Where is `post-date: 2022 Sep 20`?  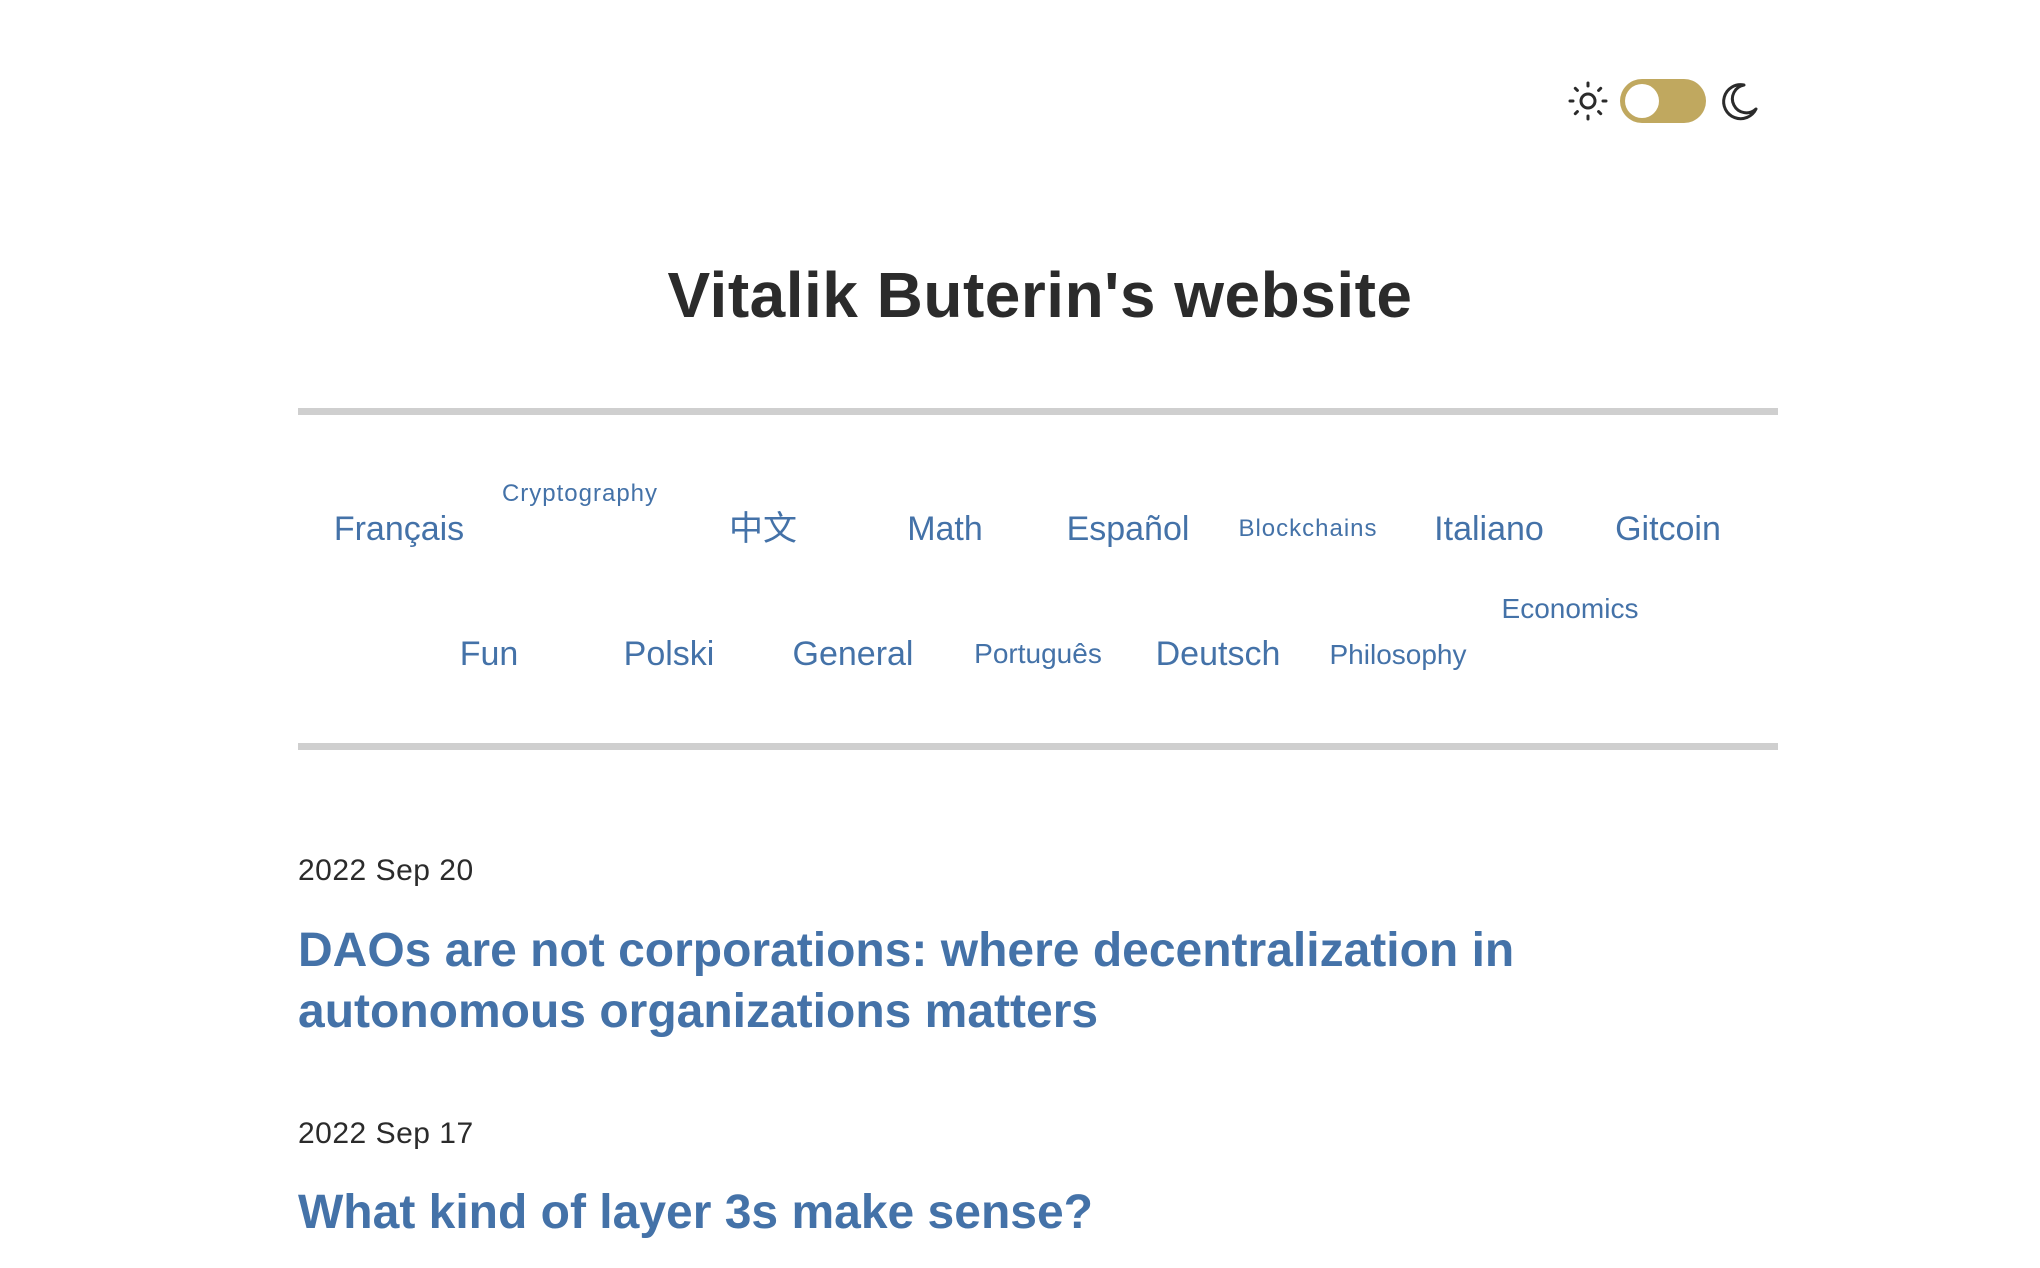 post-date: 2022 Sep 20 is located at coordinates (386, 870).